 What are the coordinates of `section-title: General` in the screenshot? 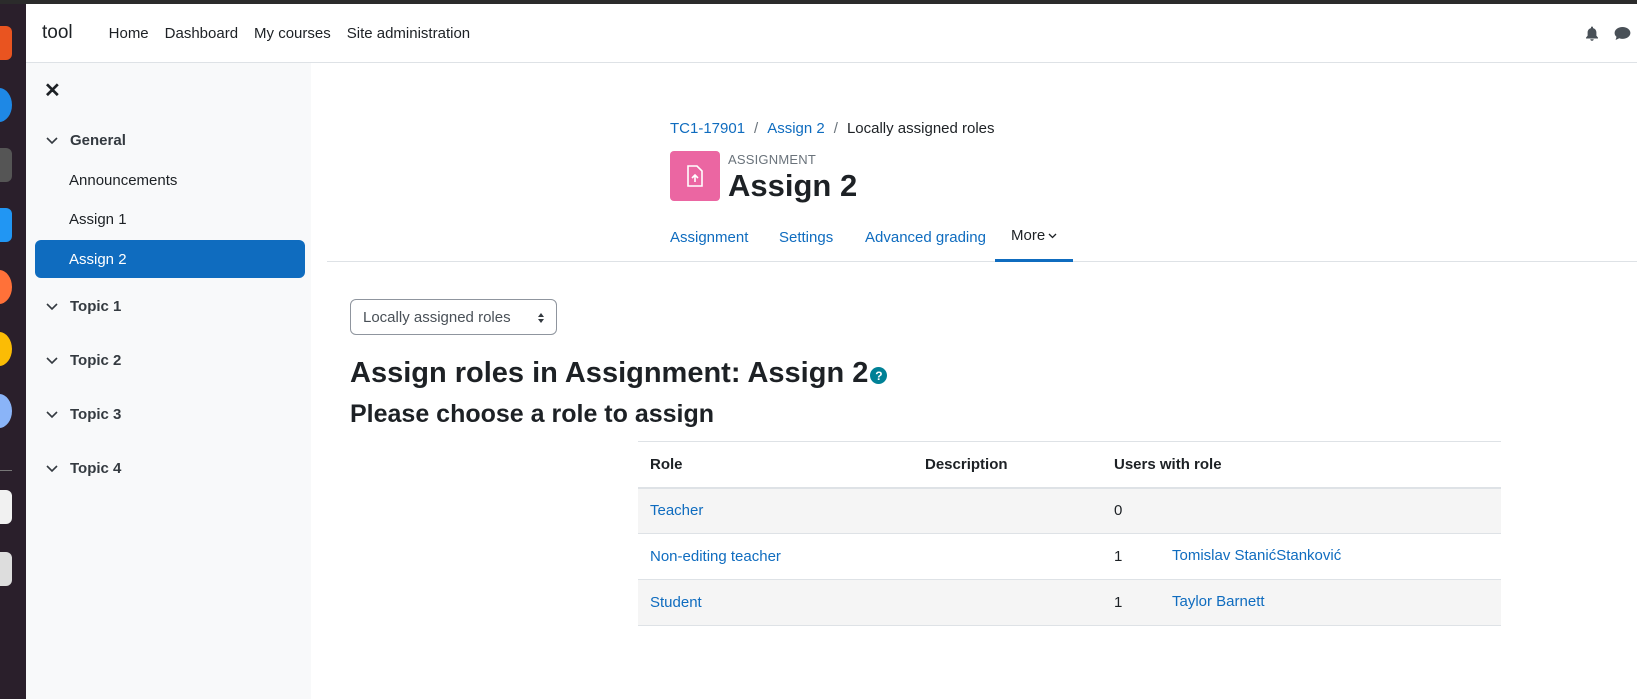 It's located at (98, 140).